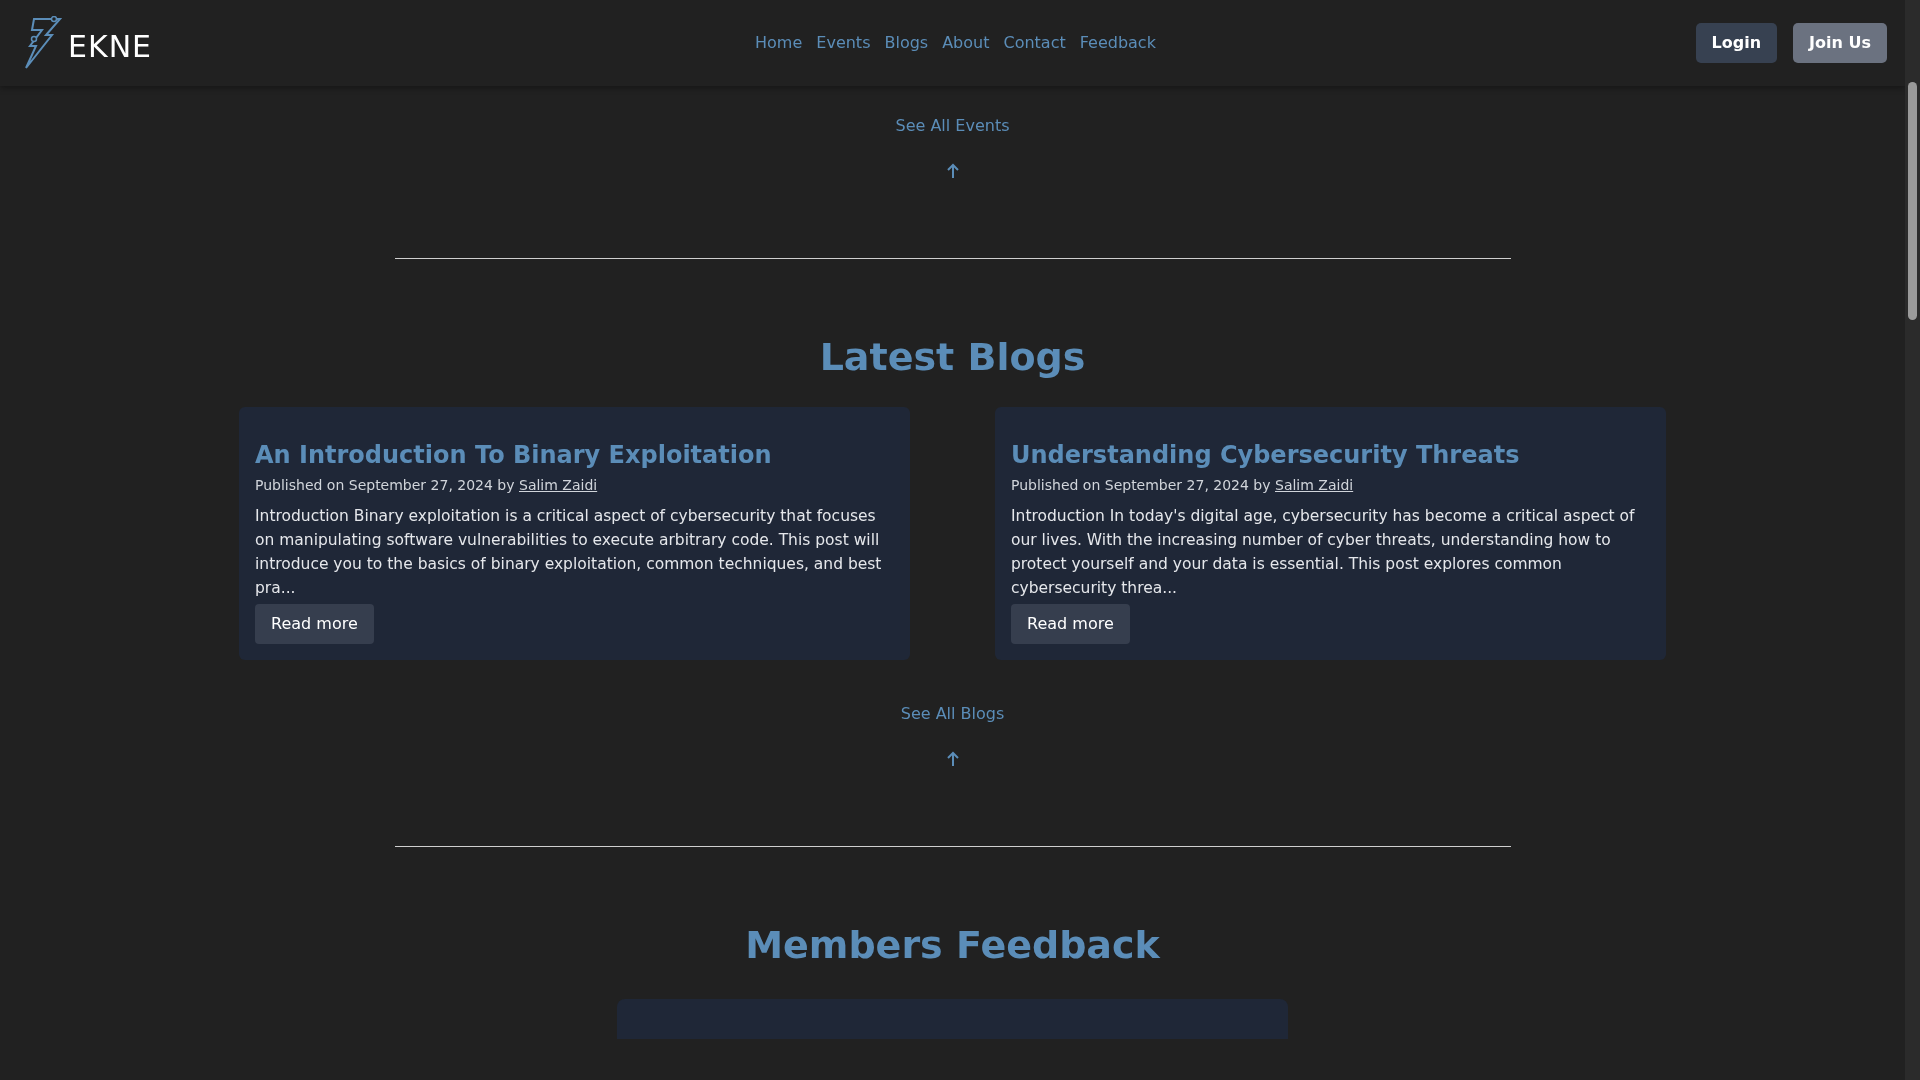  Describe the element at coordinates (952, 946) in the screenshot. I see `section-heading: Members Feedback` at that location.